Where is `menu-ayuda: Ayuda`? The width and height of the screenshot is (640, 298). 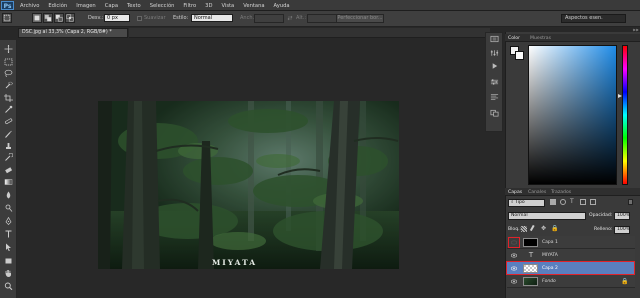
menu-ayuda: Ayuda is located at coordinates (282, 6).